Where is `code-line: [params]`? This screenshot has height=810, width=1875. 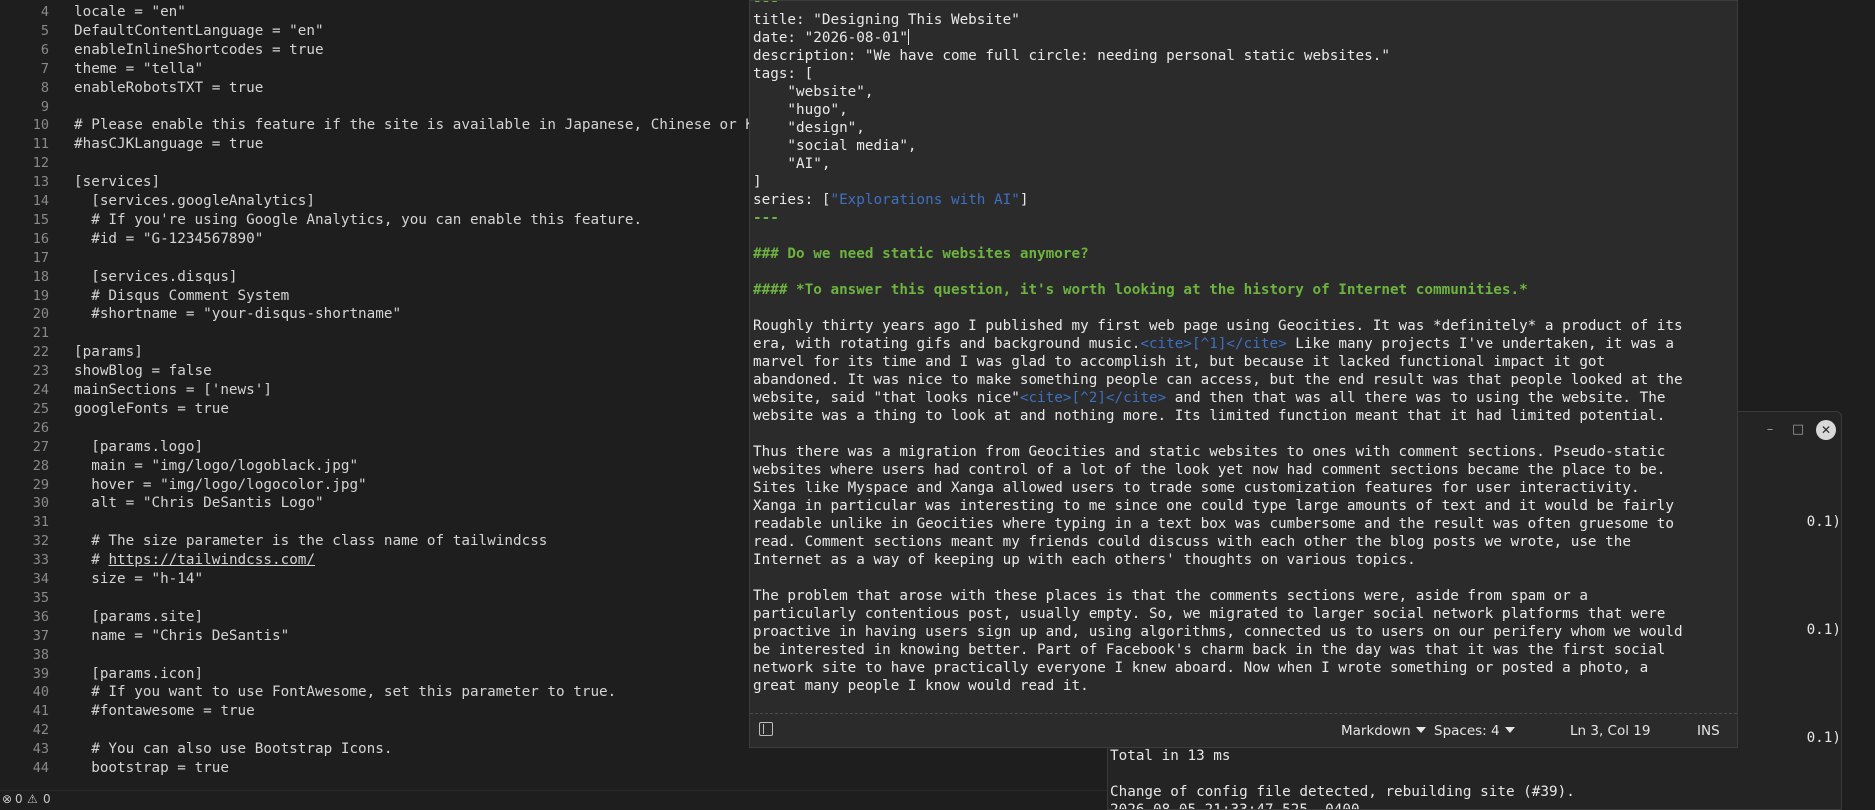 code-line: [params] is located at coordinates (108, 352).